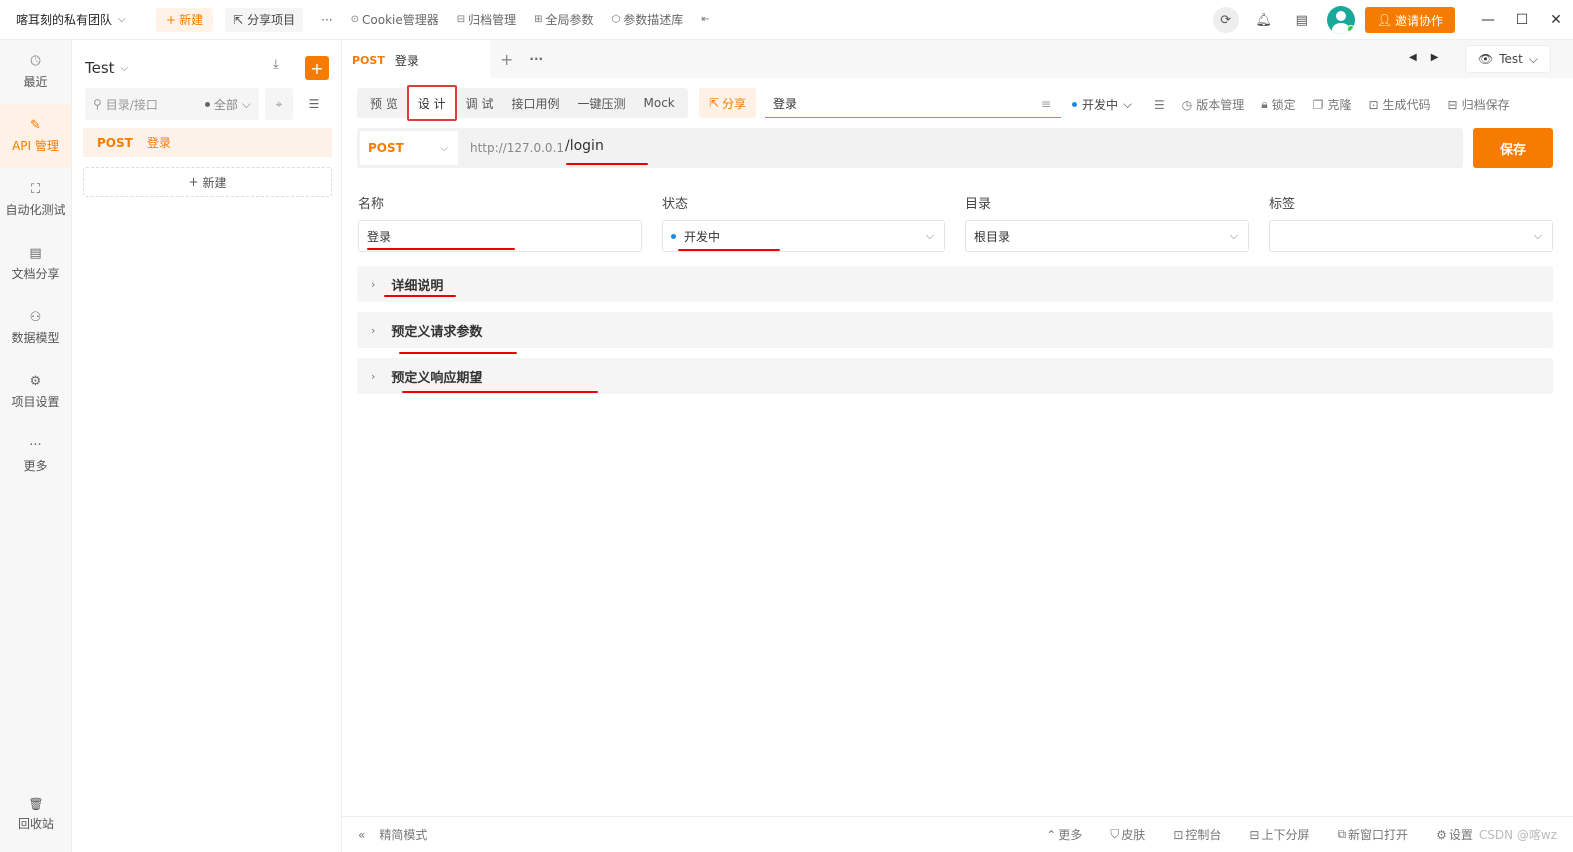  I want to click on nav-item-trash: 🗑︎ 回收站, so click(36, 814).